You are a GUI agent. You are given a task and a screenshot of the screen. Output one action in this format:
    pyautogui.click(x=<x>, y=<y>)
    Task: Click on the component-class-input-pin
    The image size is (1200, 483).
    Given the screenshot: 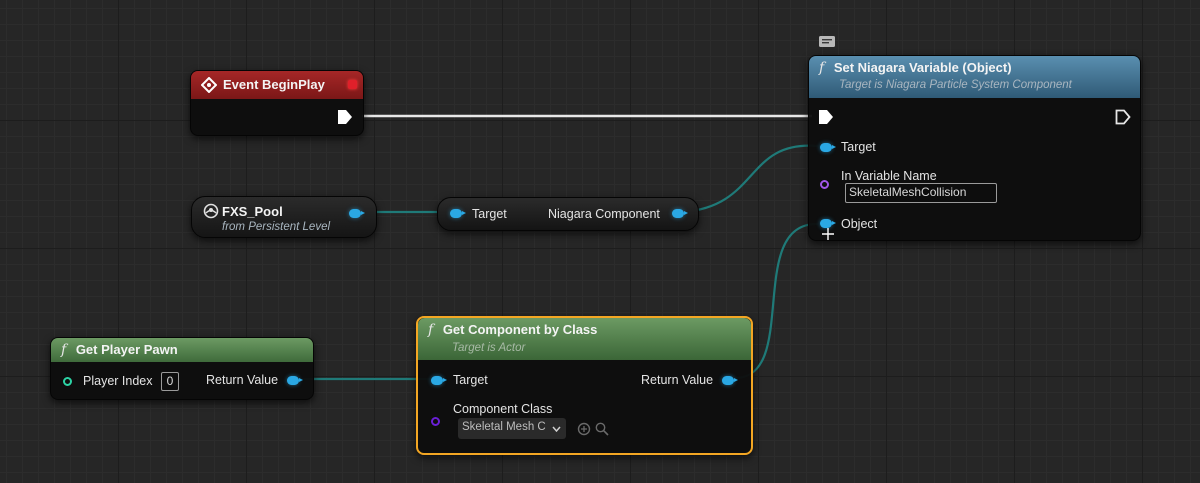 What is the action you would take?
    pyautogui.click(x=435, y=421)
    